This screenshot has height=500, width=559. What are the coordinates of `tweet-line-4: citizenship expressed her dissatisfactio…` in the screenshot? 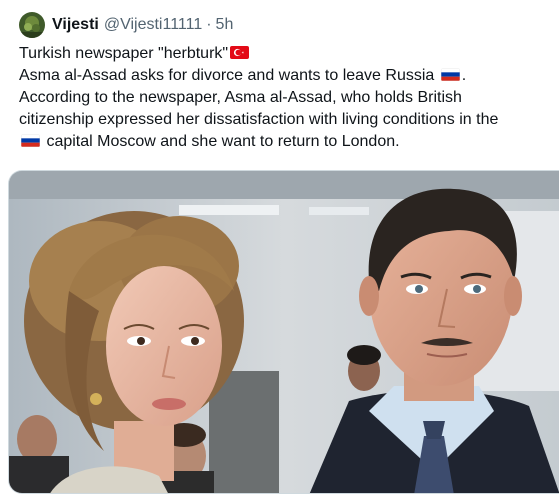 It's located at (259, 119).